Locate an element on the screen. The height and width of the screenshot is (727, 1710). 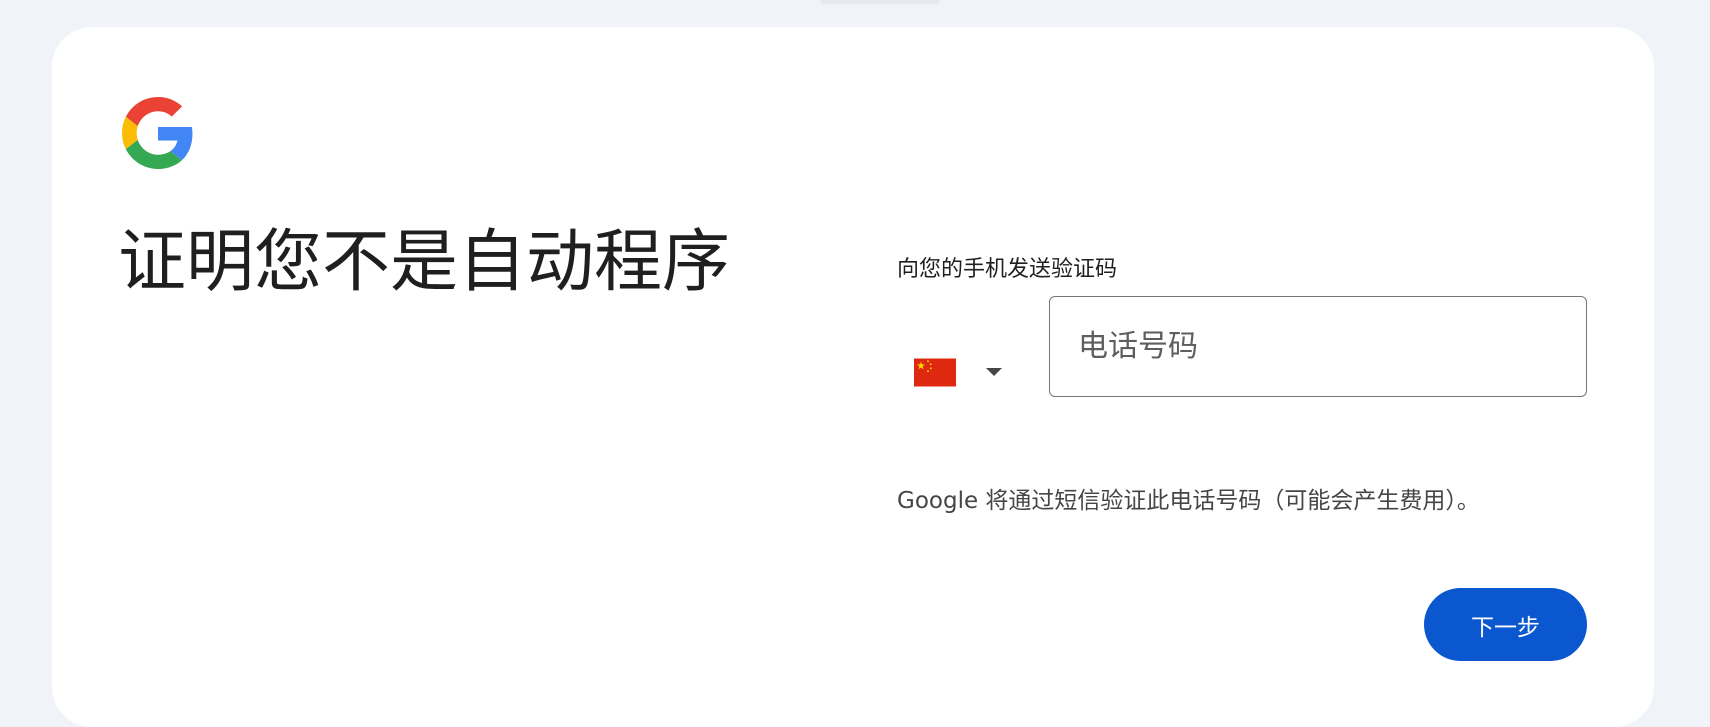
sms-notice: Google 将通过短信验证此电话号码（可能会产生费用）。 is located at coordinates (1188, 501).